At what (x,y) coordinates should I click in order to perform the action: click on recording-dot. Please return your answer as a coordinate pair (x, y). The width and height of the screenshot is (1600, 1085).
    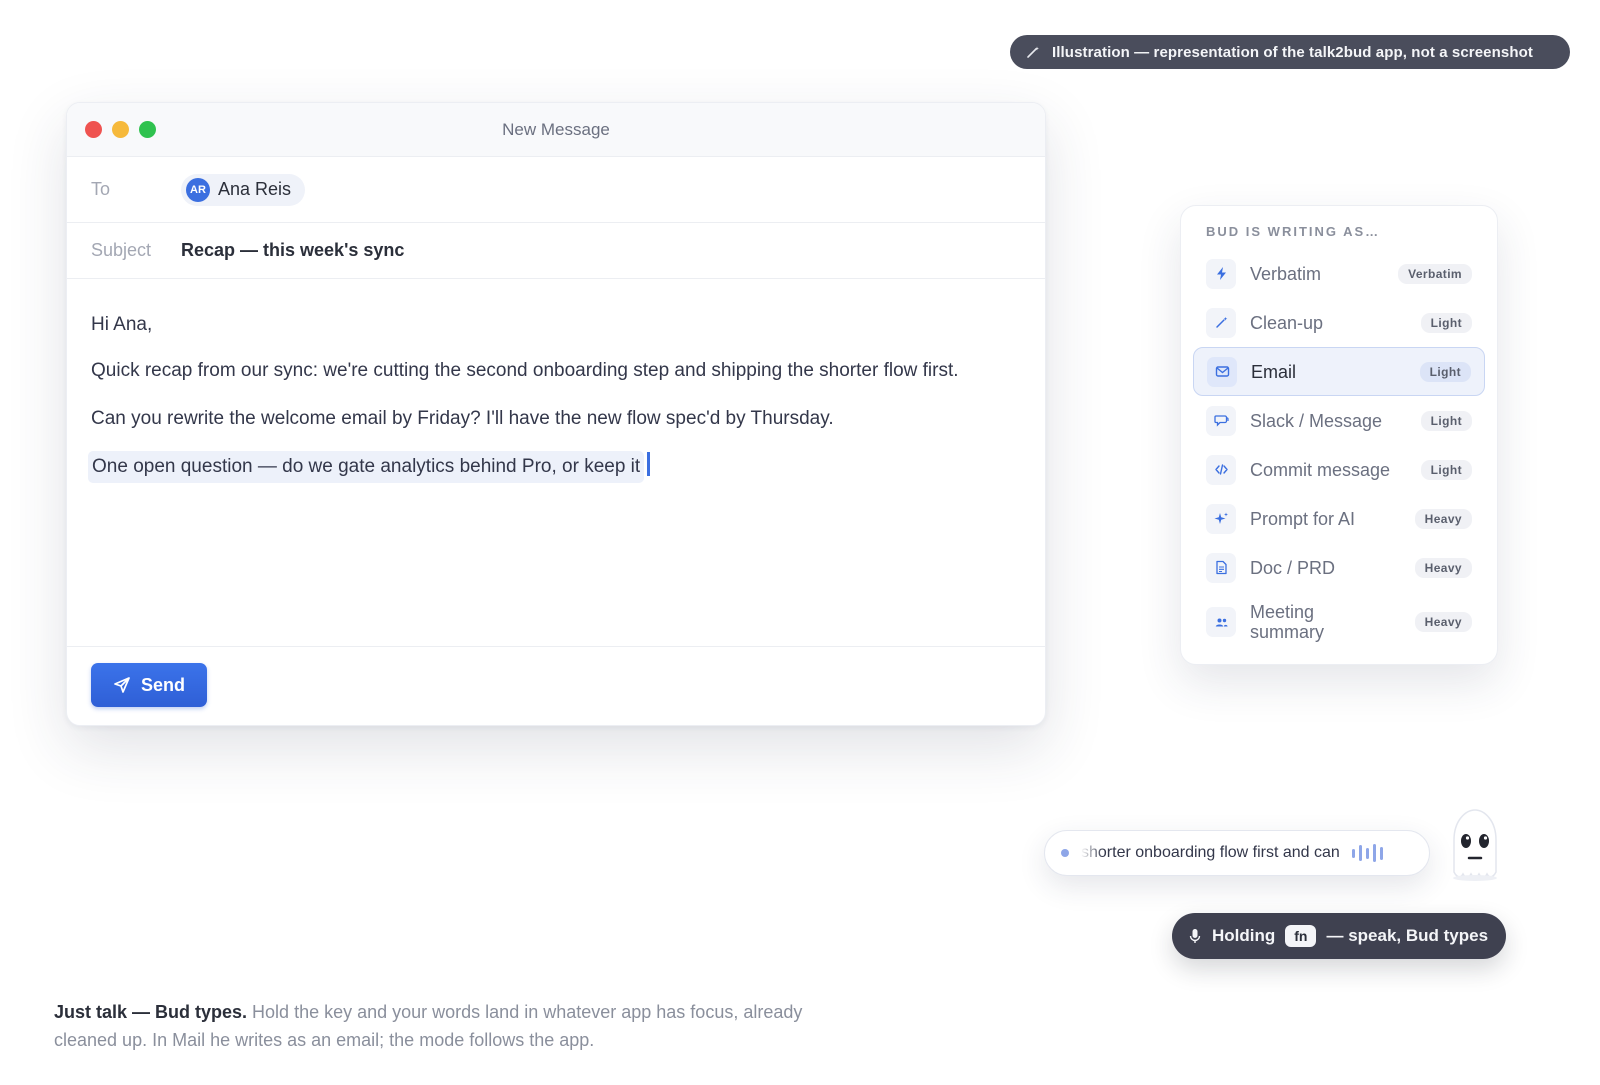
    Looking at the image, I should click on (1065, 853).